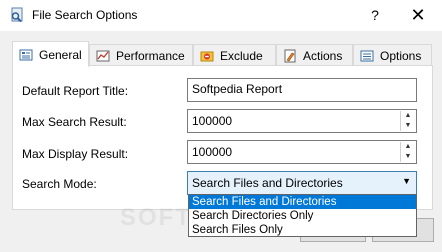  What do you see at coordinates (60, 54) in the screenshot?
I see `tab-label: General` at bounding box center [60, 54].